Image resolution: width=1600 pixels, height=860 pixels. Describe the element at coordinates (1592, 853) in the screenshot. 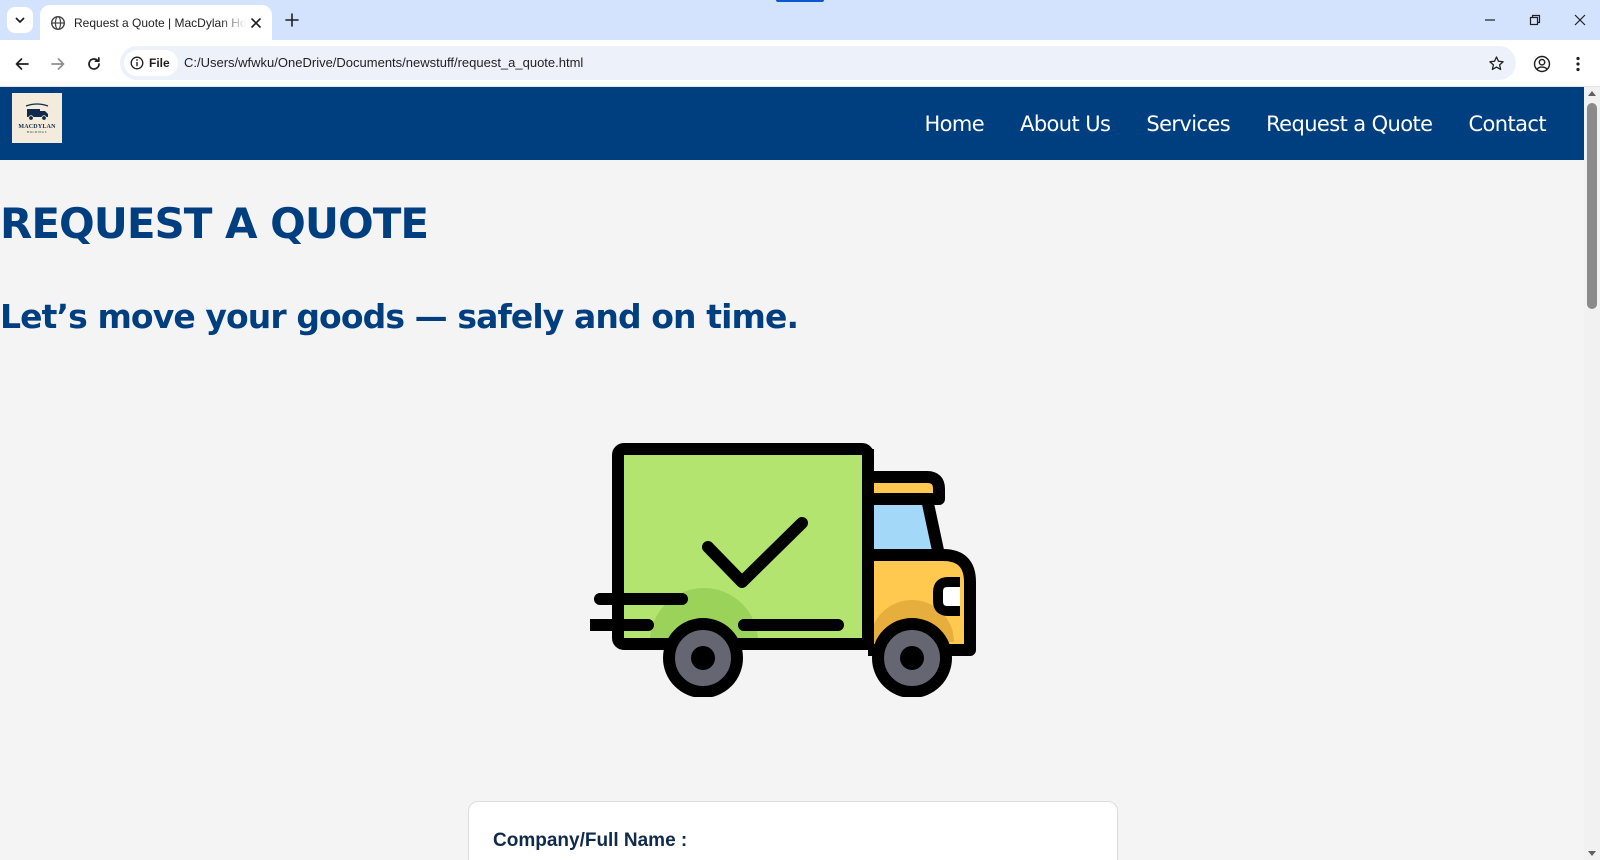

I see `scroll-down-arrow-icon` at that location.